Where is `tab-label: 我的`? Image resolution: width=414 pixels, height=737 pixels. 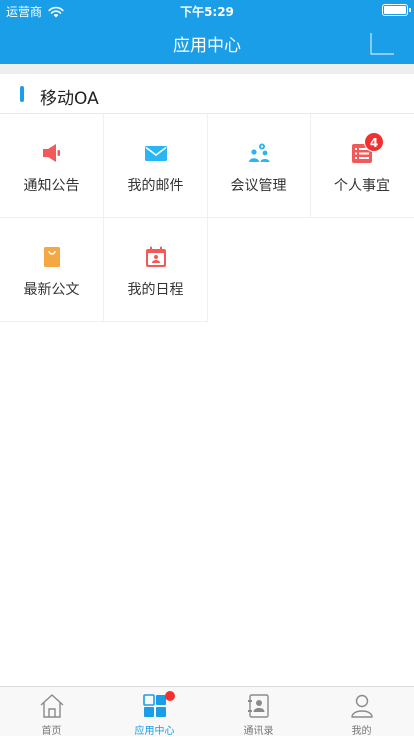 tab-label: 我的 is located at coordinates (361, 731).